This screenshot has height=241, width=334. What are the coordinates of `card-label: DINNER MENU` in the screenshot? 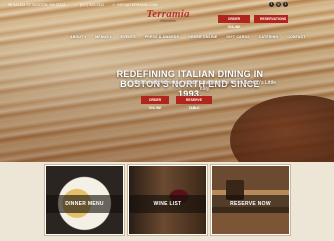 It's located at (84, 204).